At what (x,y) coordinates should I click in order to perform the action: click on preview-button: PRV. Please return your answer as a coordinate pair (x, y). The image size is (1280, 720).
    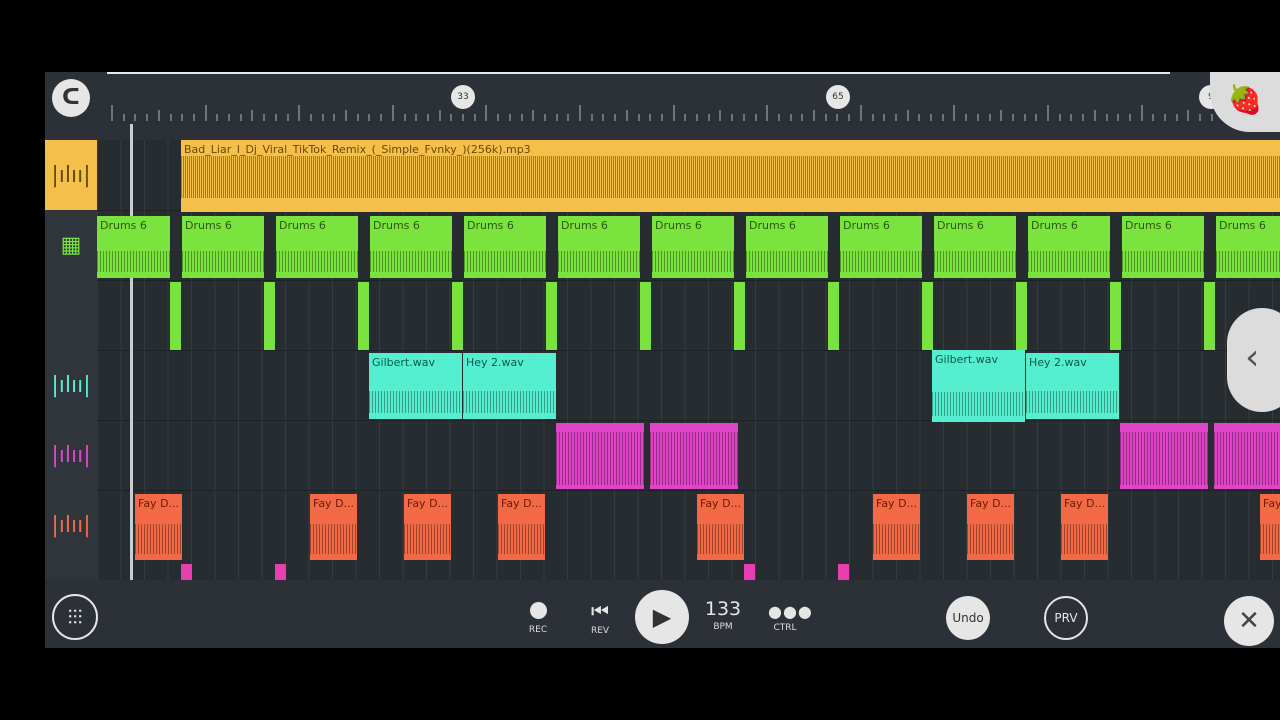
    Looking at the image, I should click on (1066, 618).